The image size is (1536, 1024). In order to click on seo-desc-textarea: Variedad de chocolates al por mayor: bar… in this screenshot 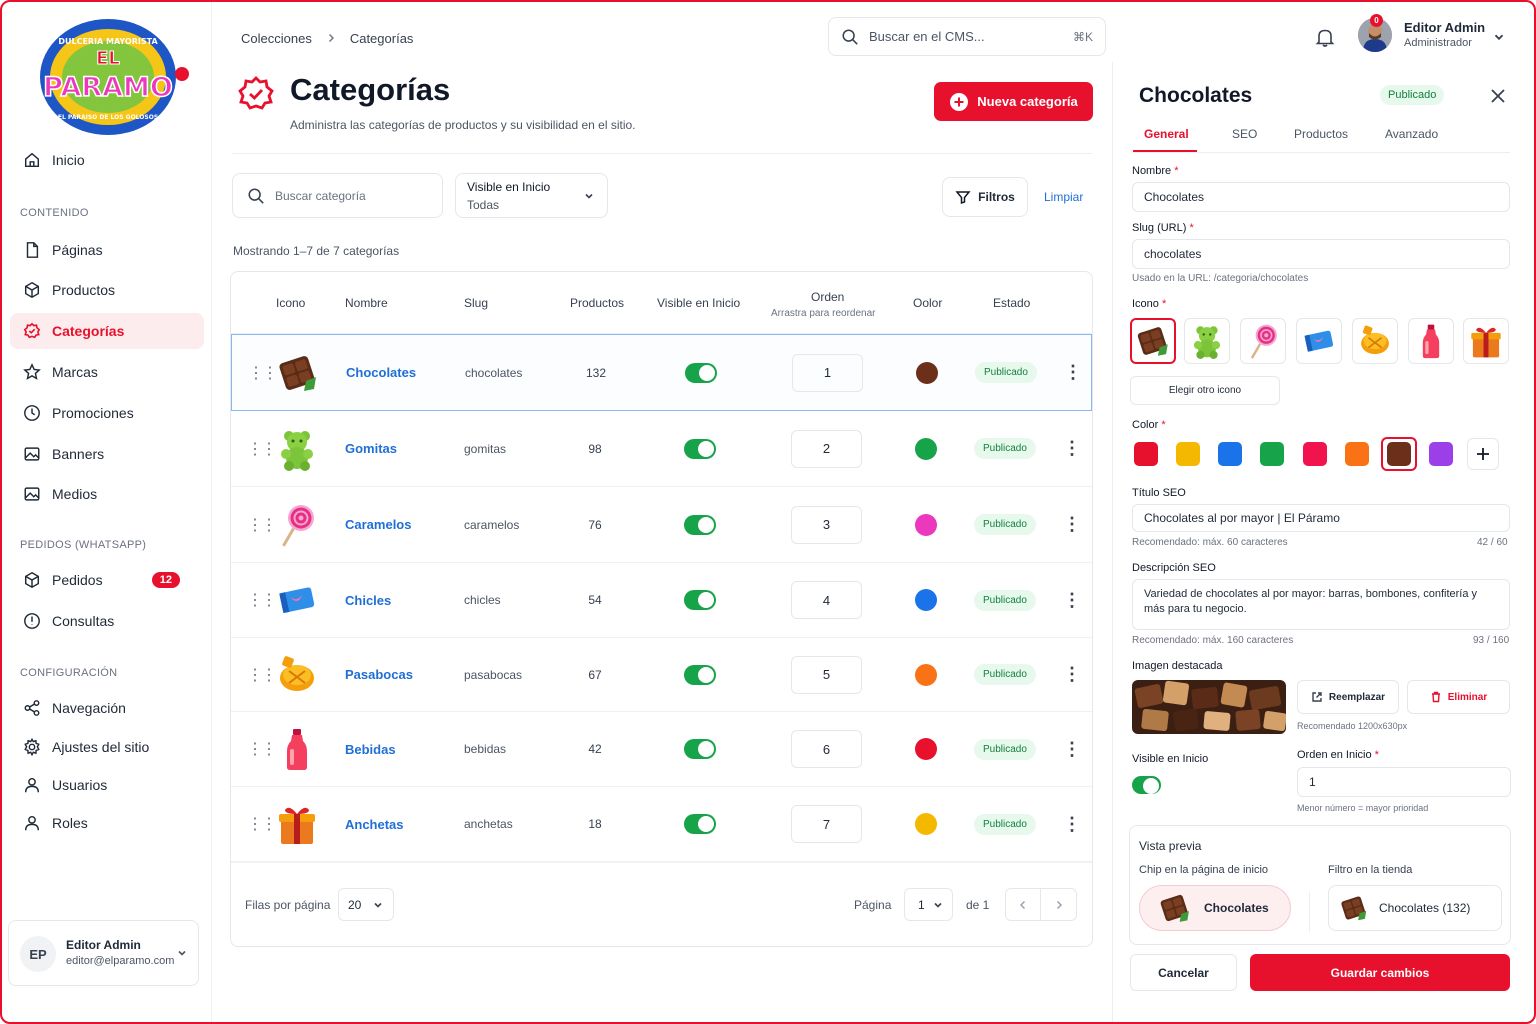, I will do `click(1321, 604)`.